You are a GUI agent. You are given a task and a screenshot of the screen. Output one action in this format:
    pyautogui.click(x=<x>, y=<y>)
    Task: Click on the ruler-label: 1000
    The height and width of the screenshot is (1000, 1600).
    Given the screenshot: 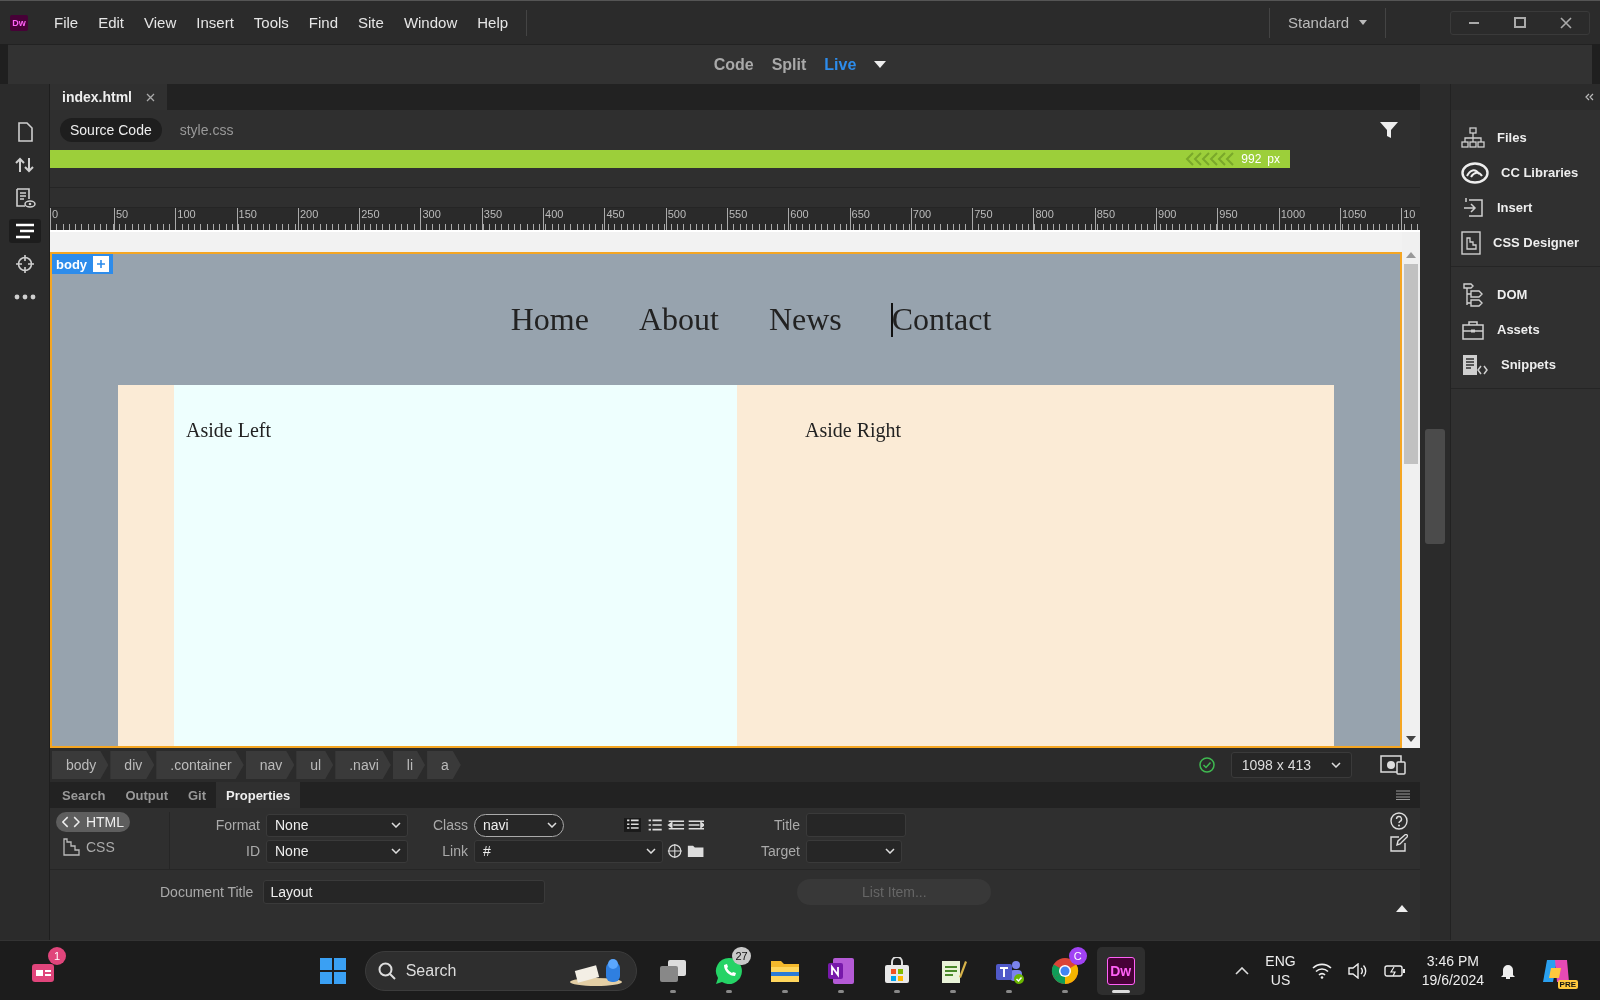 What is the action you would take?
    pyautogui.click(x=1293, y=214)
    